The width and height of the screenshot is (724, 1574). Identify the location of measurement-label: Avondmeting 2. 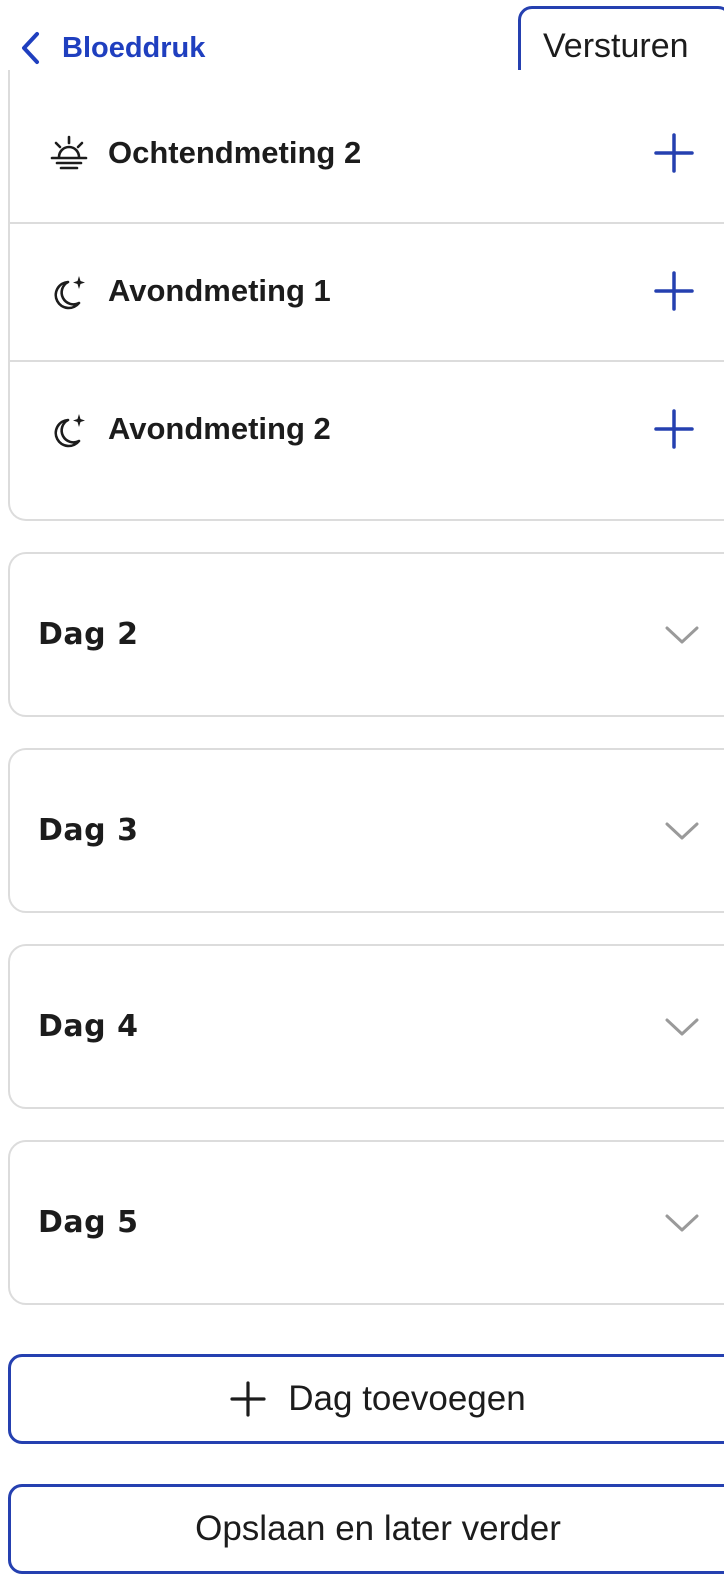
(219, 428).